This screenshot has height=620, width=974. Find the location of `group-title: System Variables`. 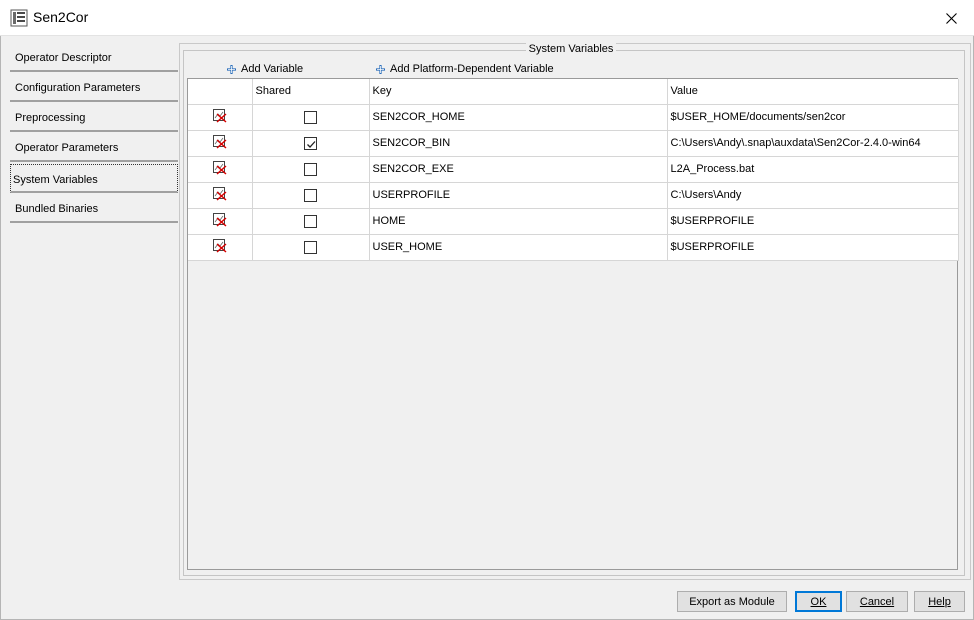

group-title: System Variables is located at coordinates (487, 49).